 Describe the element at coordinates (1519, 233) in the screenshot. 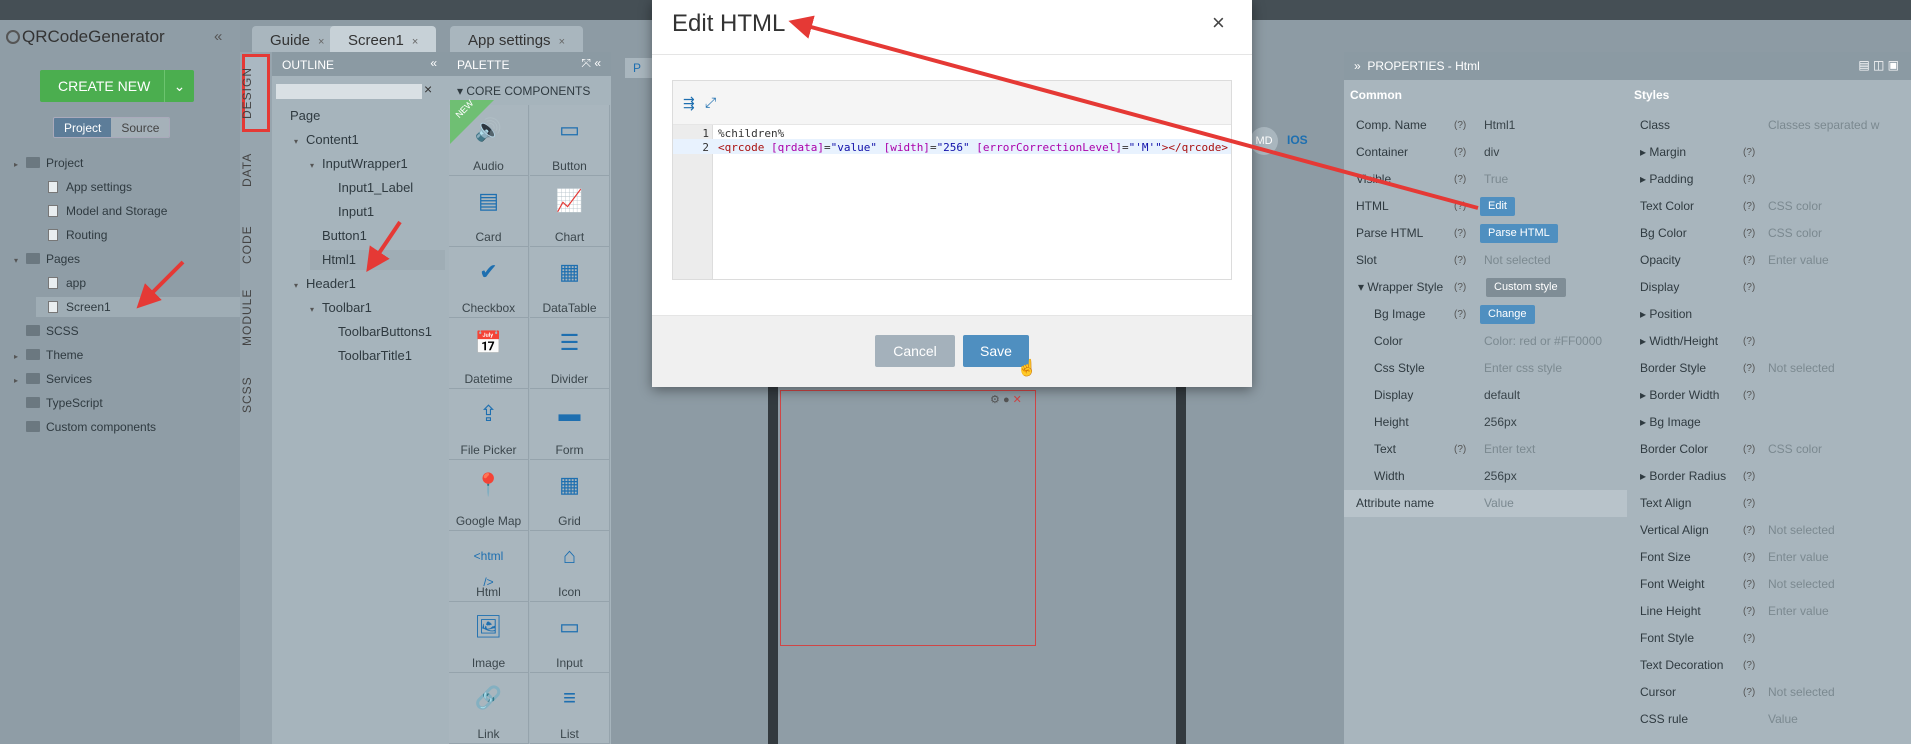

I see `parse-html-button: Parse HTML` at that location.